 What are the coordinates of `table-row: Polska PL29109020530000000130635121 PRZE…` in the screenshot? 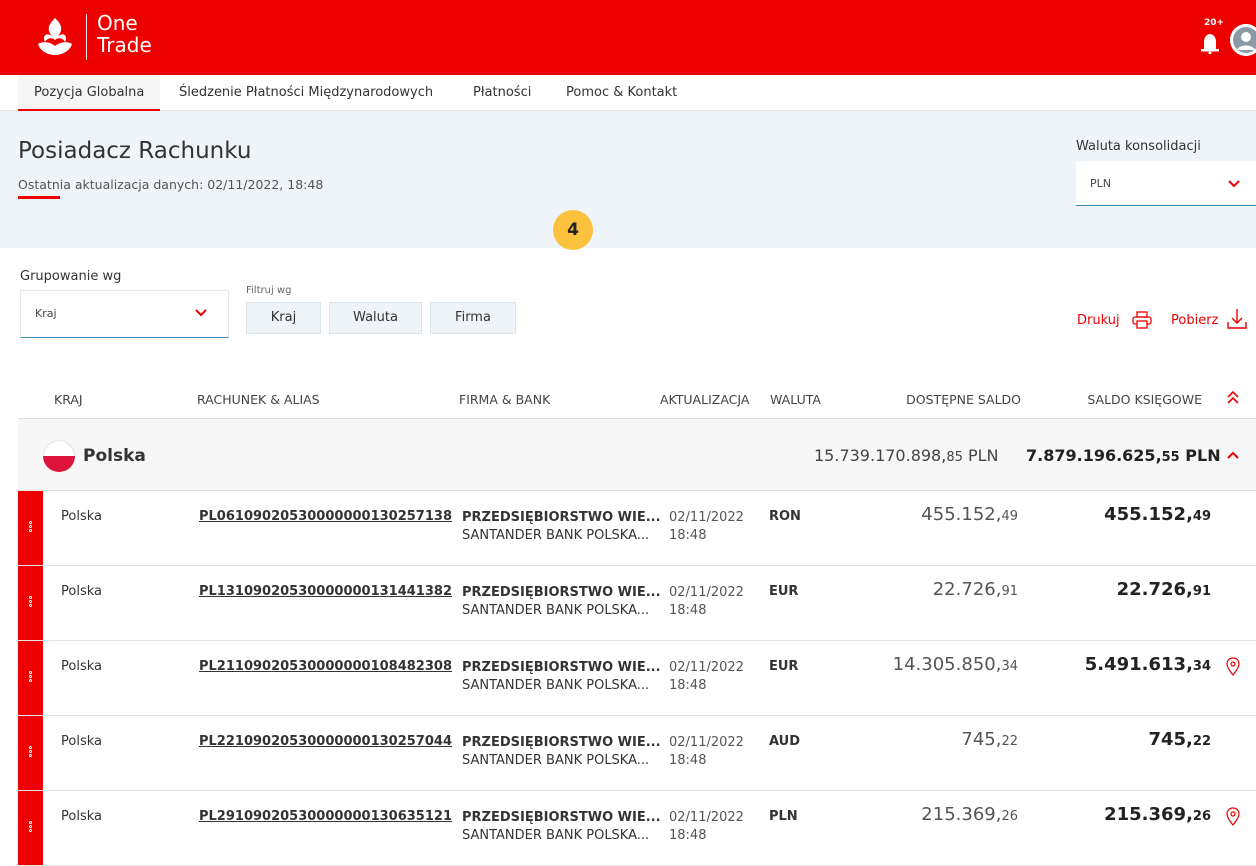 It's located at (637, 828).